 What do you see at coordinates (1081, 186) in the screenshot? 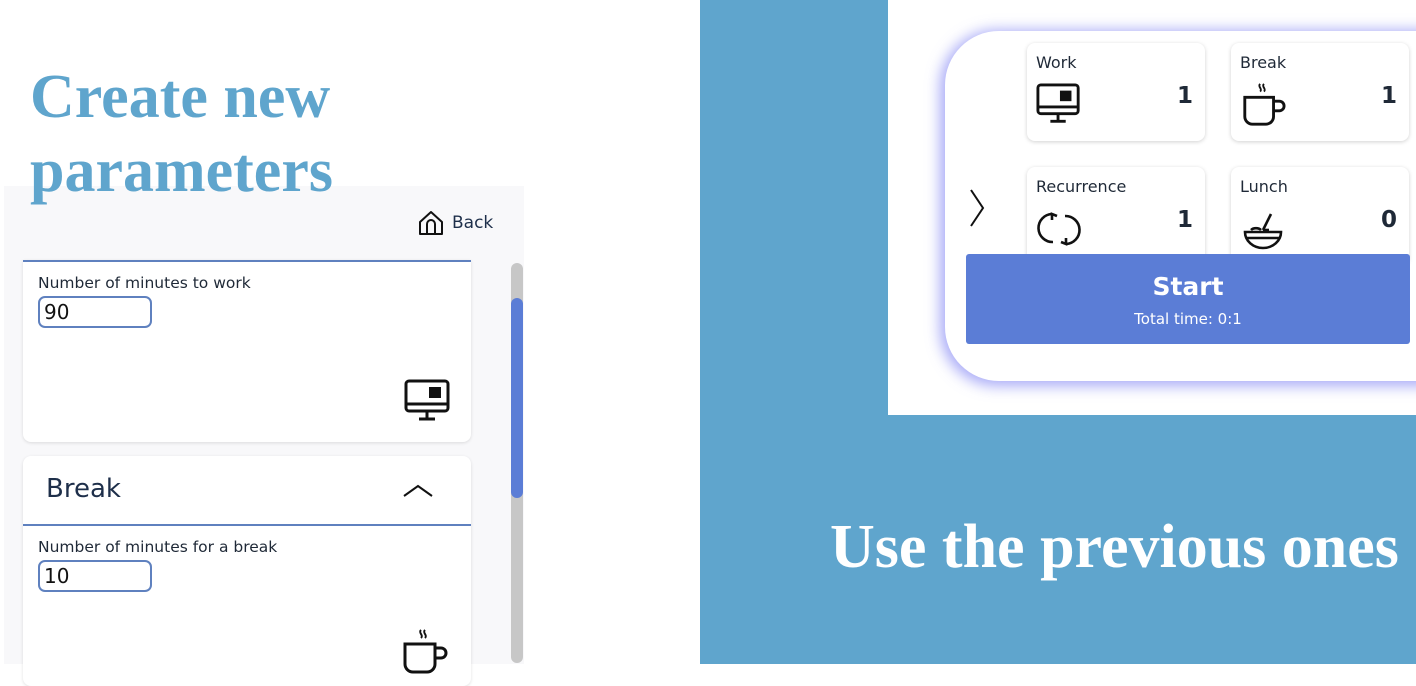
I see `tile-label: Recurrence` at bounding box center [1081, 186].